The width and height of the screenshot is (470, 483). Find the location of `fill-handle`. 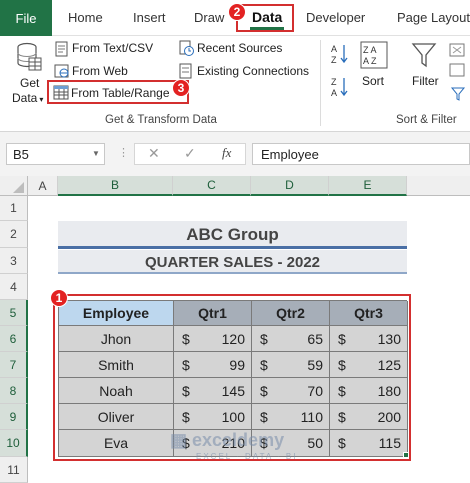

fill-handle is located at coordinates (406, 455).